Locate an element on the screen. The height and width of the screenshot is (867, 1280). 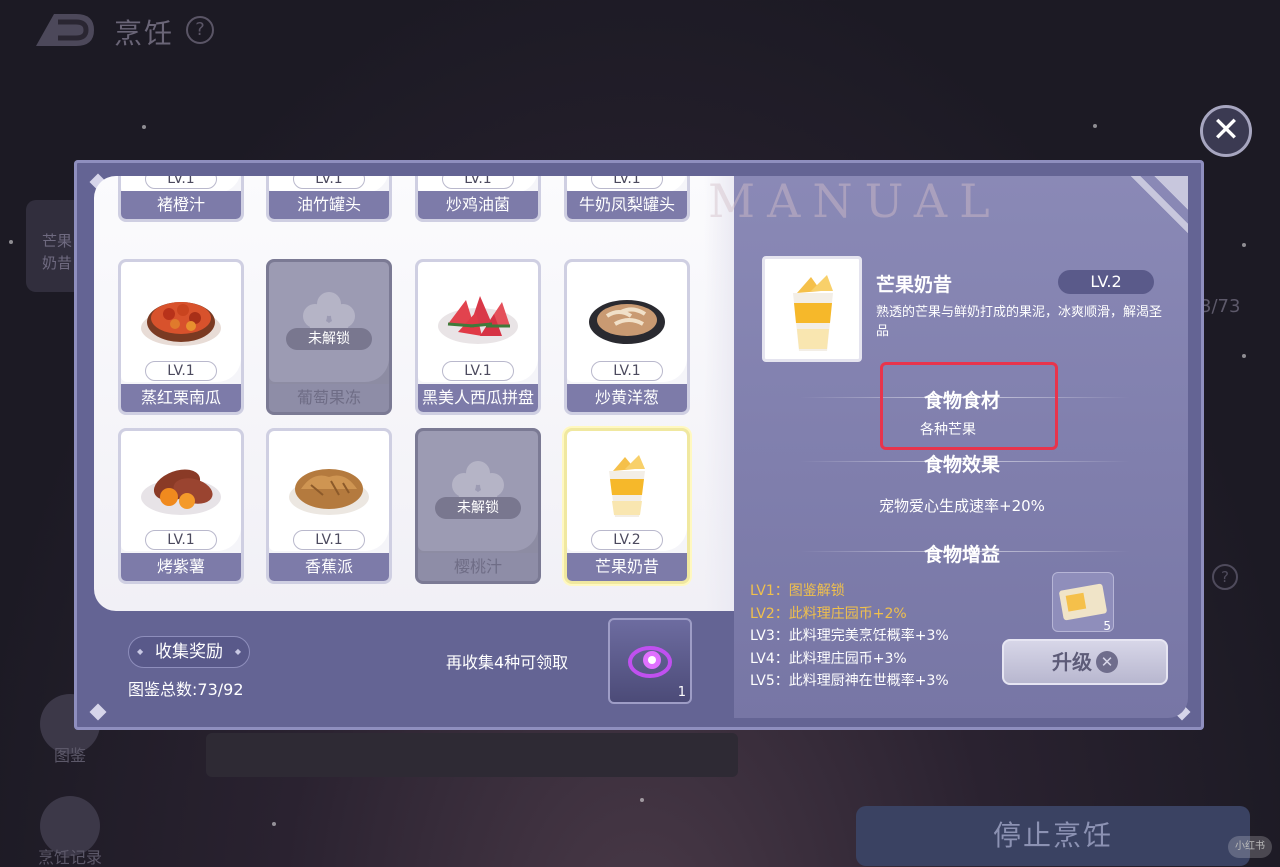
upgrade-label: 升级 is located at coordinates (1072, 662).